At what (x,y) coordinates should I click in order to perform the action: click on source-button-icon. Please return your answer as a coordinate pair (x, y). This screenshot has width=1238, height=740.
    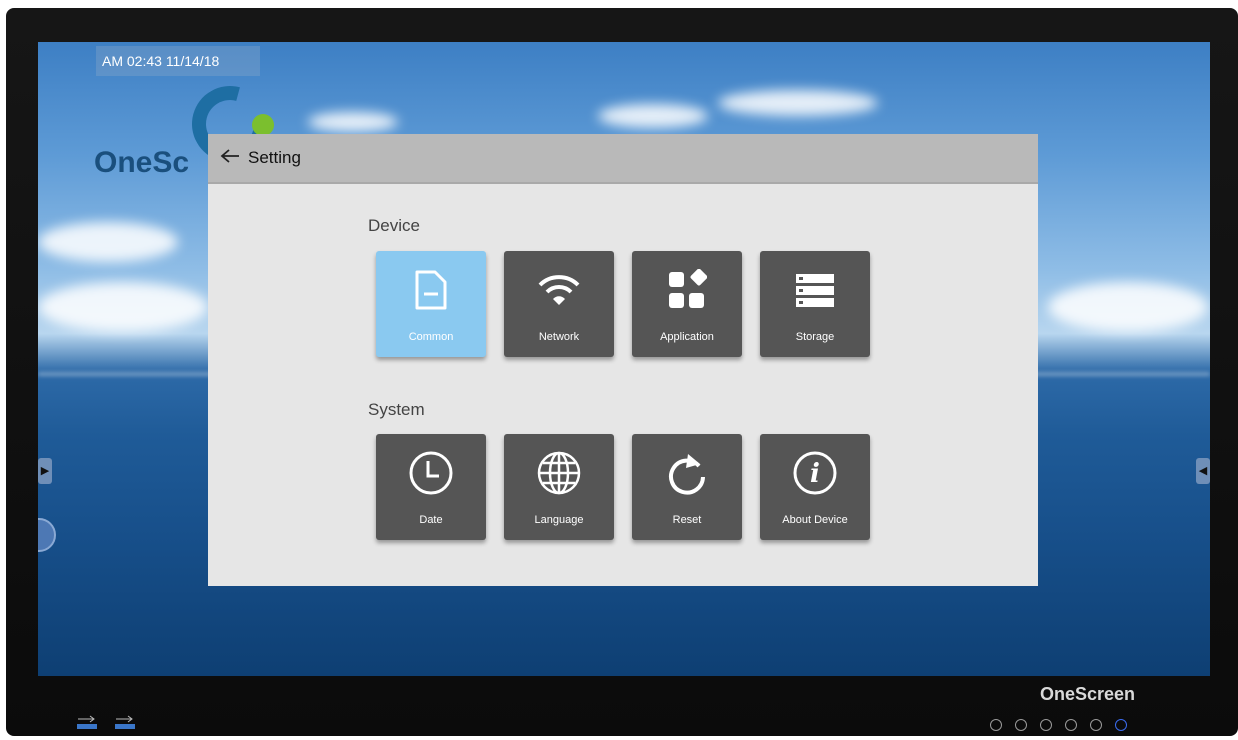
    Looking at the image, I should click on (996, 725).